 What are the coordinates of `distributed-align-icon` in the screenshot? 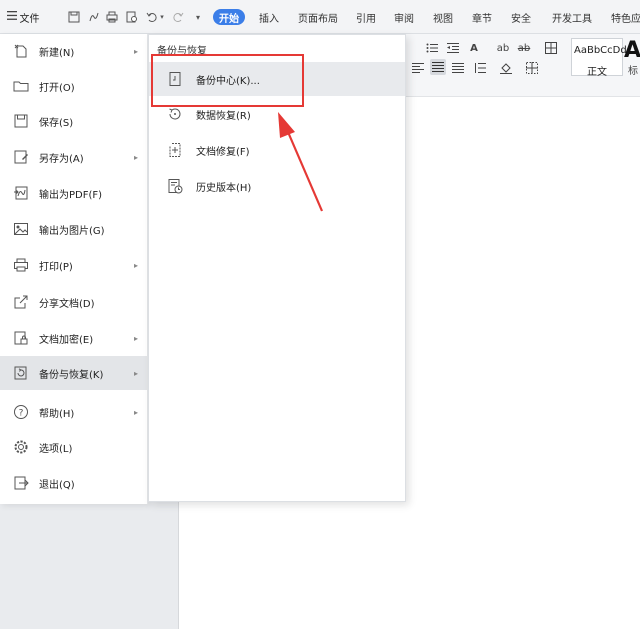 It's located at (458, 68).